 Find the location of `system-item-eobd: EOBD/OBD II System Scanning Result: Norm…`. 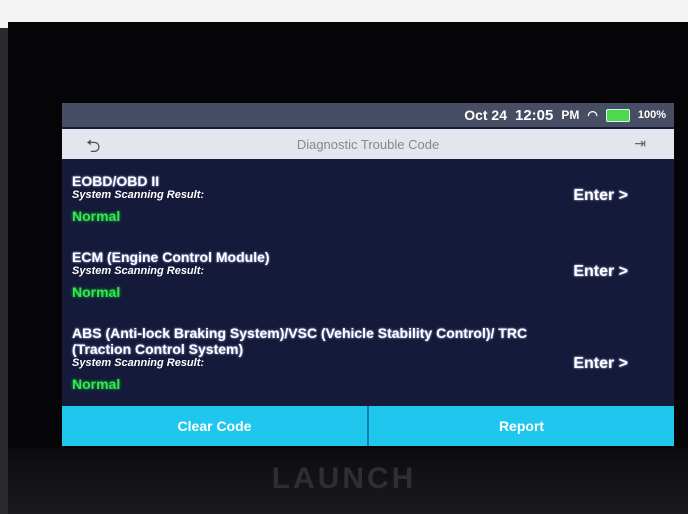

system-item-eobd: EOBD/OBD II System Scanning Result: Norm… is located at coordinates (368, 203).